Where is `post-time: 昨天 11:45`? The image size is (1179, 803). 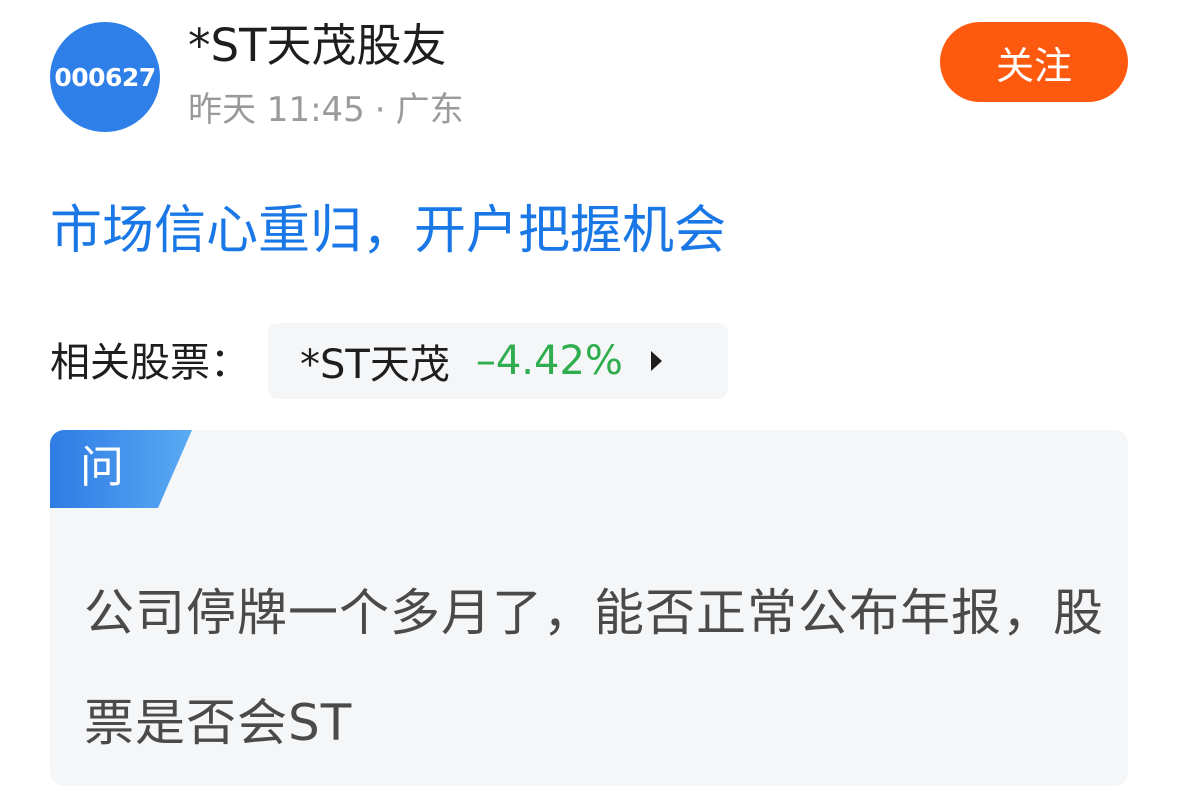
post-time: 昨天 11:45 is located at coordinates (276, 110).